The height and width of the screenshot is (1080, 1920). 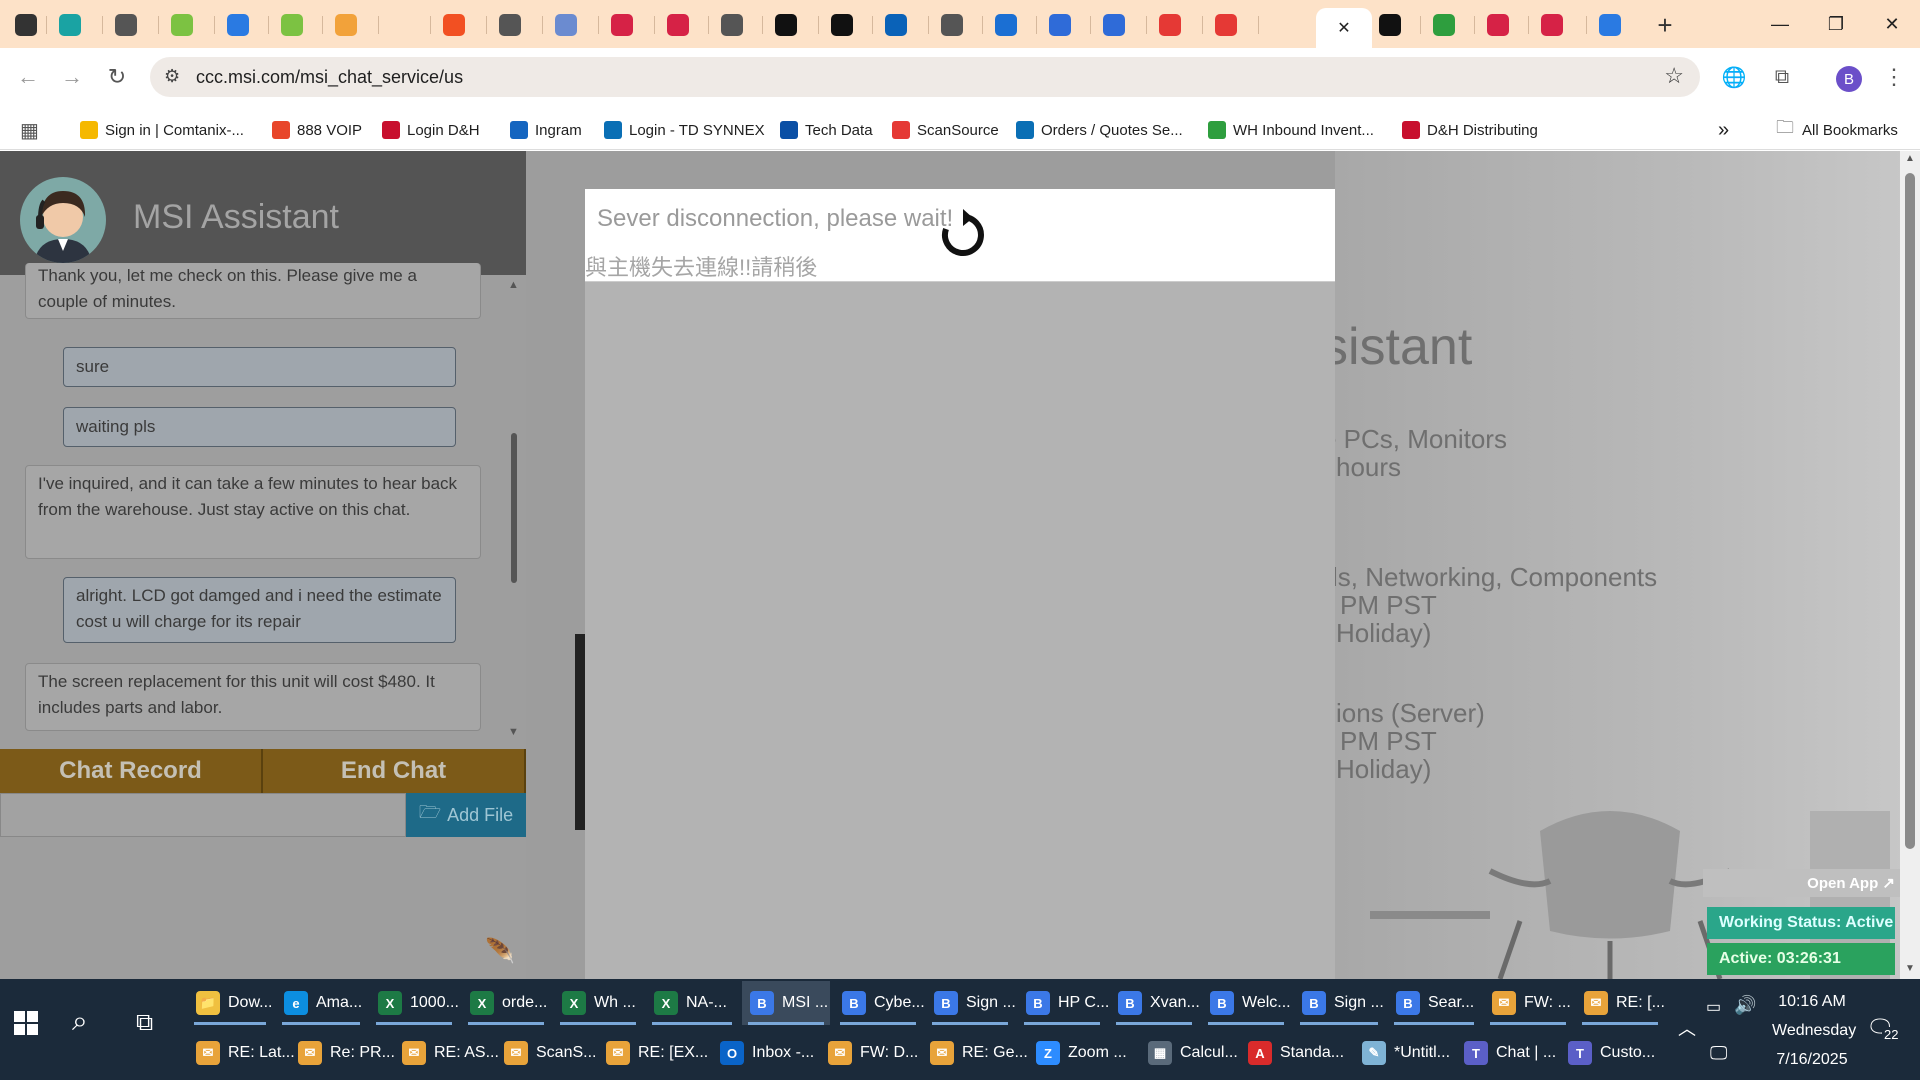 What do you see at coordinates (172, 76) in the screenshot?
I see `site-info-icon: ⚙` at bounding box center [172, 76].